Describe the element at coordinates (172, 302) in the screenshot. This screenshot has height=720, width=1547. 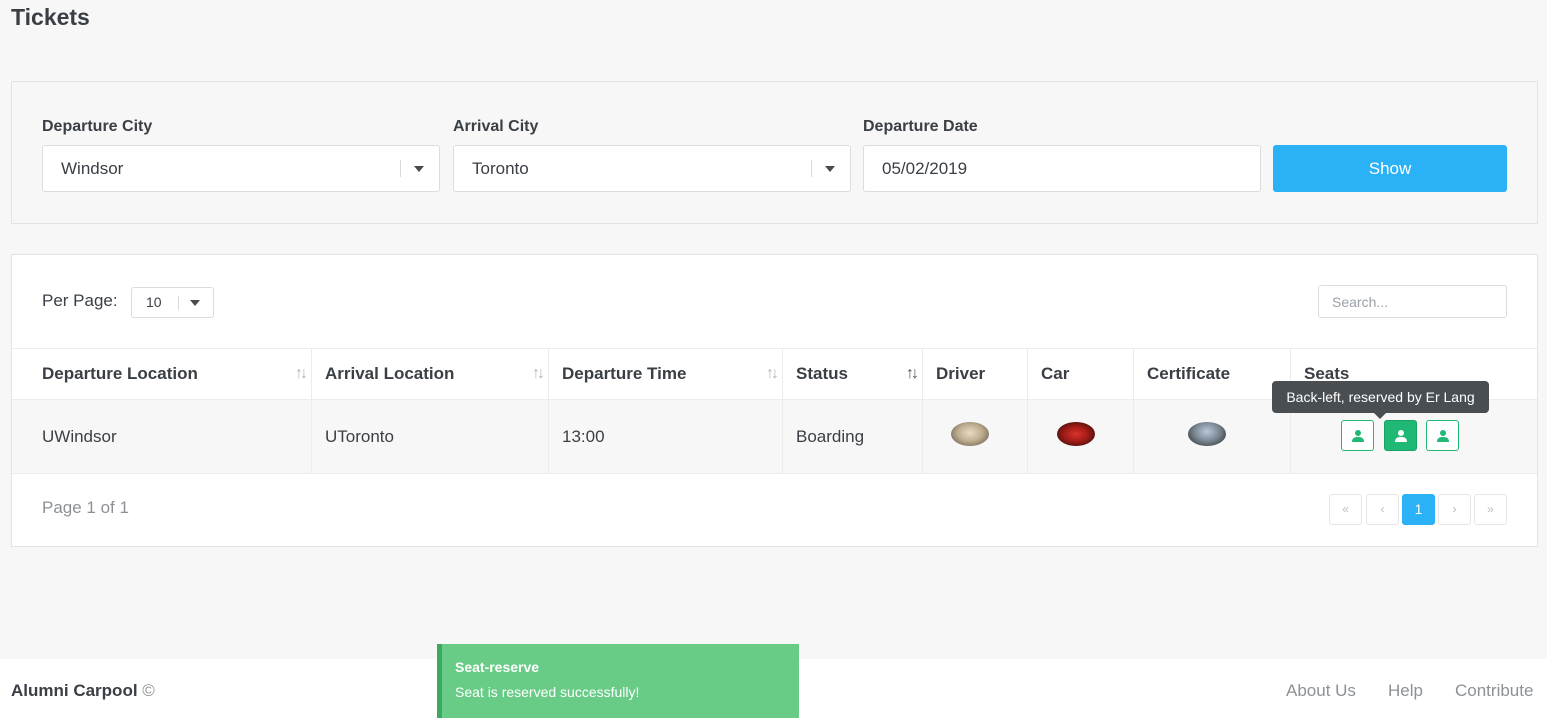
I see `per-page-select: 10` at that location.